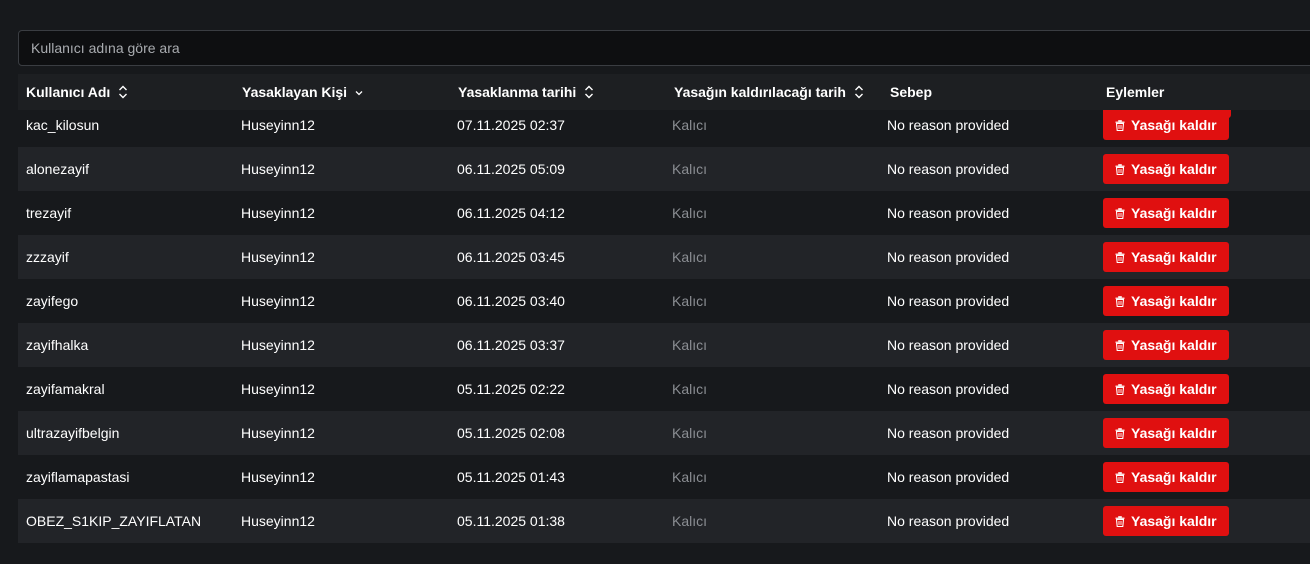  I want to click on header-unban-date-label: Yasağın kaldırılacağı tarih, so click(760, 92).